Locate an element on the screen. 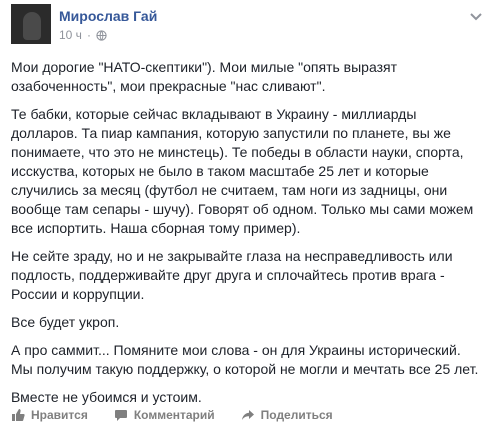  author-name: Мирослав Гай is located at coordinates (108, 16).